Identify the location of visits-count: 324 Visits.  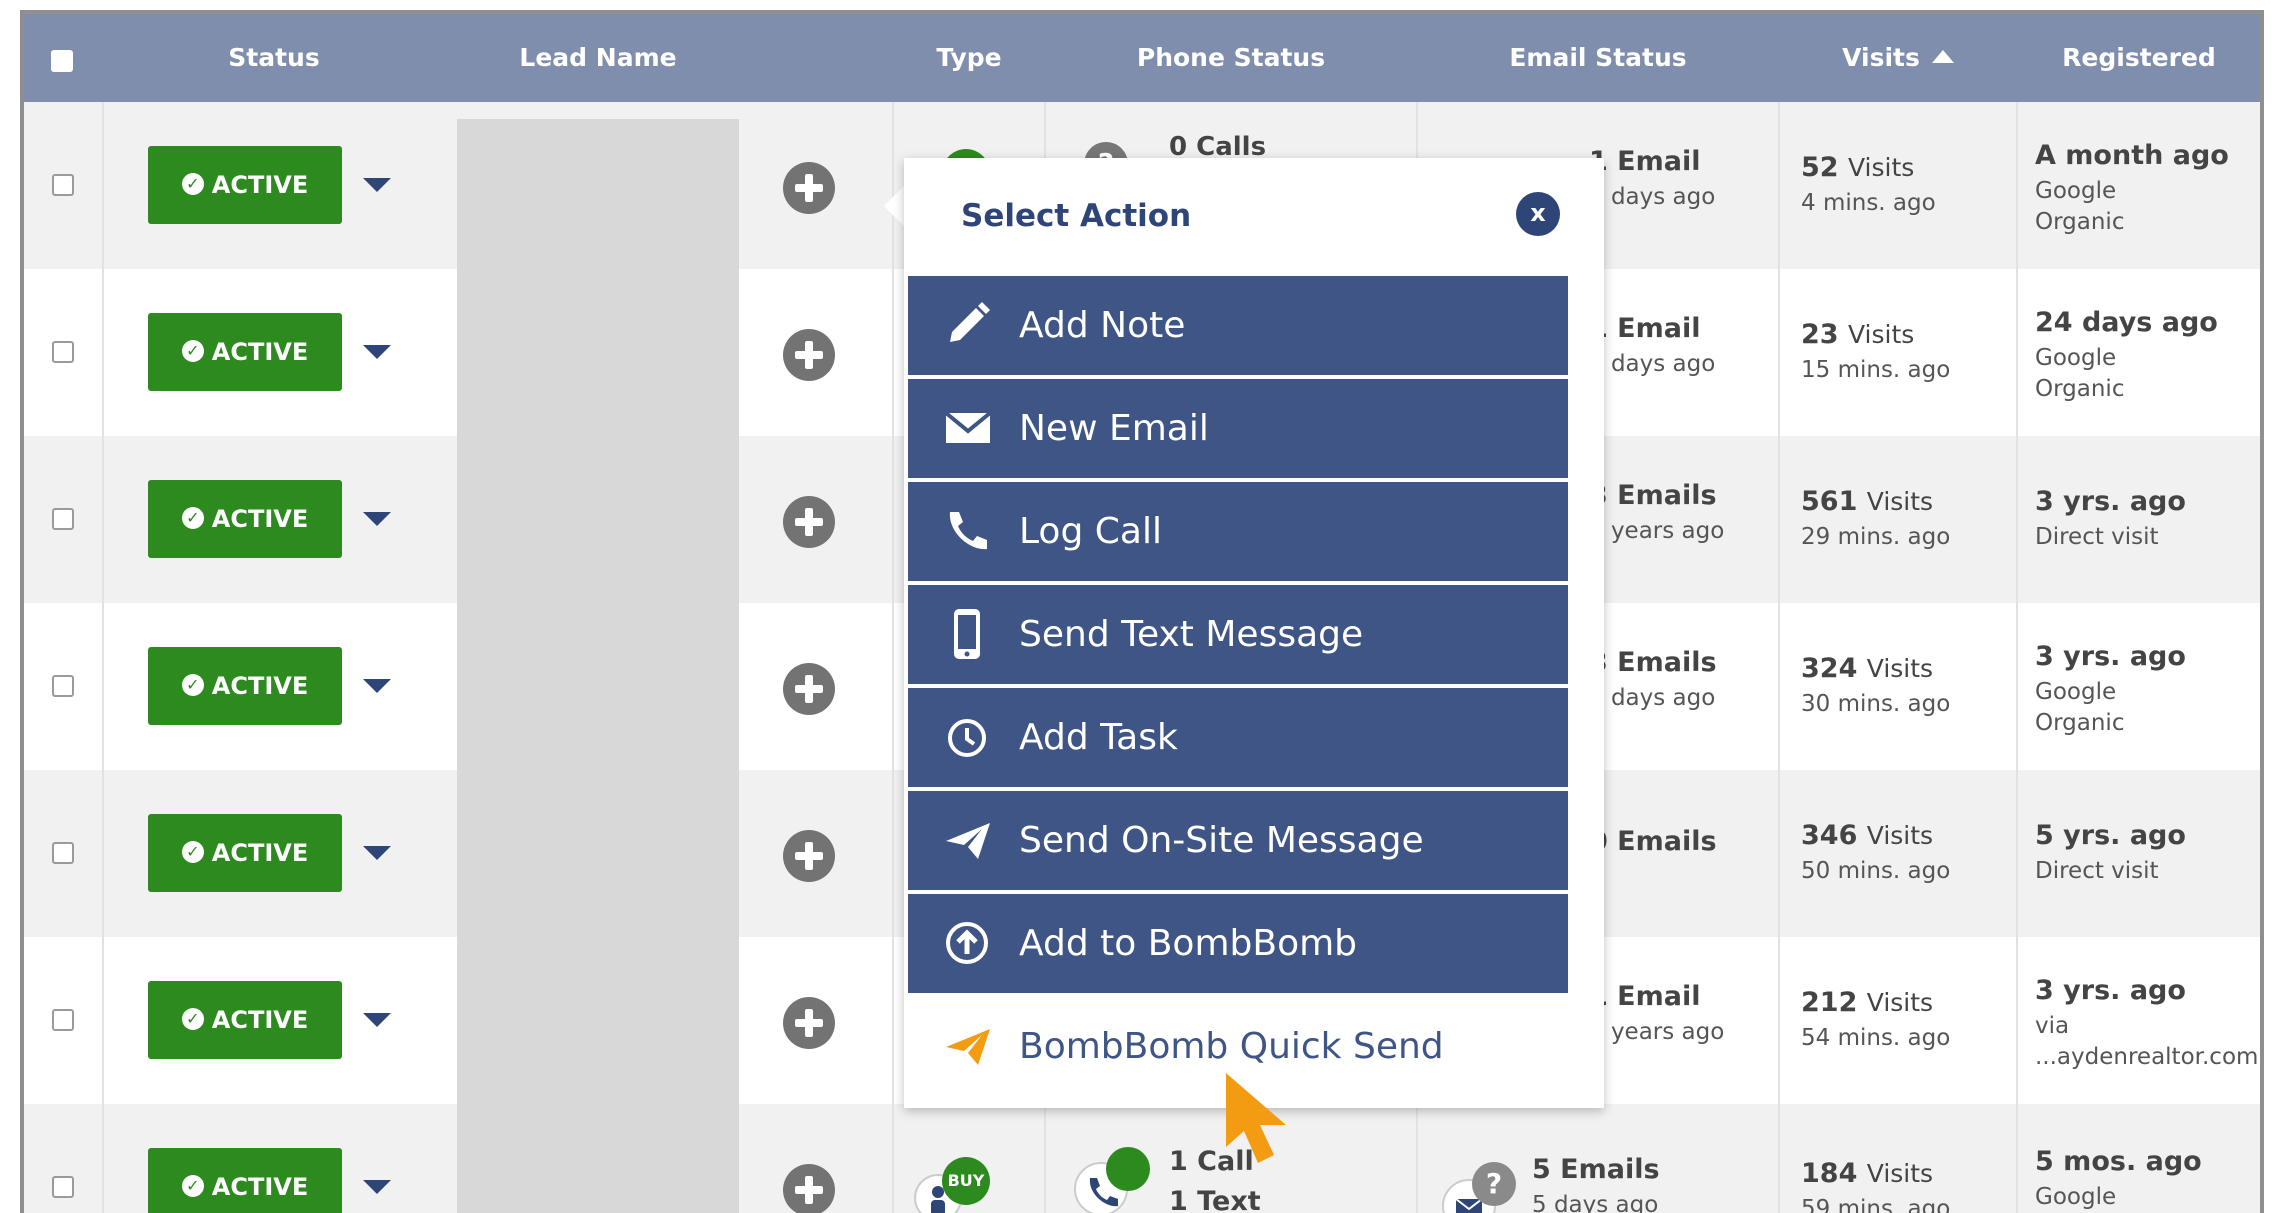
(1867, 668).